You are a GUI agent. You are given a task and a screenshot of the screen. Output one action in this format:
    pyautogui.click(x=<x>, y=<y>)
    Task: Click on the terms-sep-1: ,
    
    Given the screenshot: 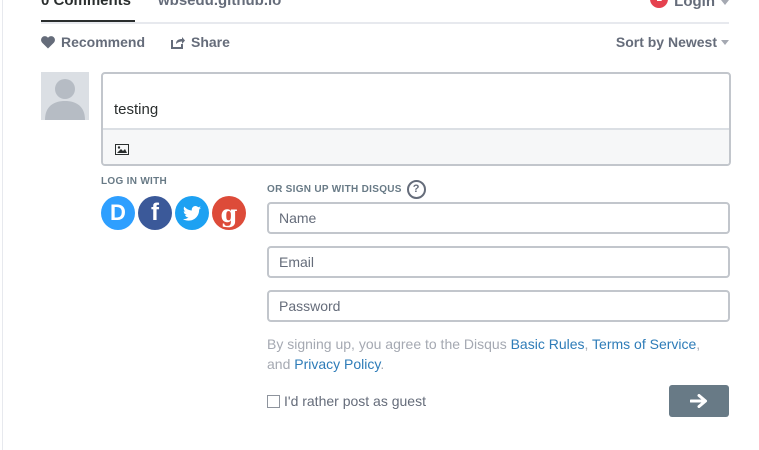 What is the action you would take?
    pyautogui.click(x=588, y=344)
    